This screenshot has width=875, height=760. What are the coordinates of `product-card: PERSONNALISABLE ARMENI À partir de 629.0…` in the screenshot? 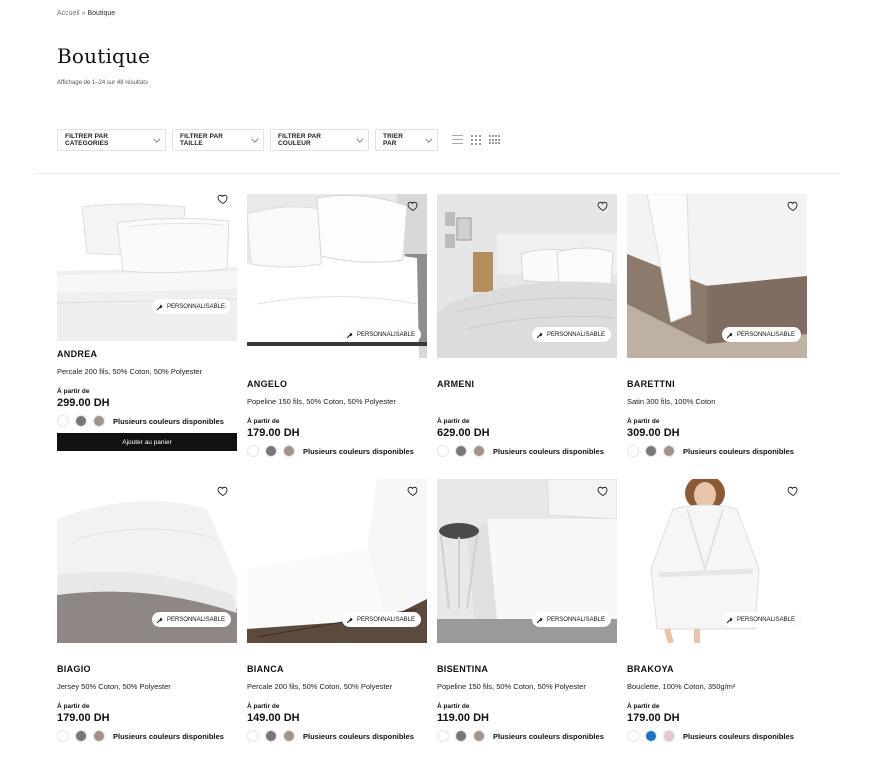 It's located at (527, 325).